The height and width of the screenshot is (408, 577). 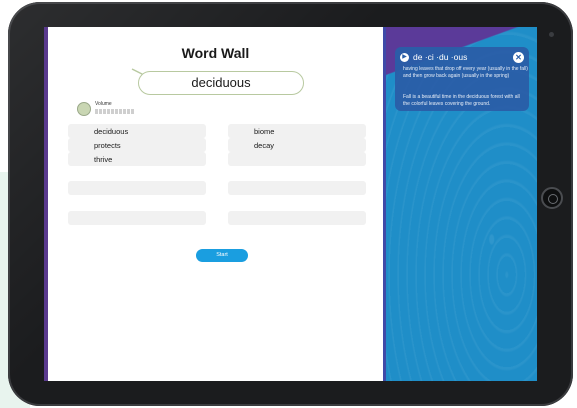 I want to click on word-item-thrive: thrive, so click(x=103, y=159).